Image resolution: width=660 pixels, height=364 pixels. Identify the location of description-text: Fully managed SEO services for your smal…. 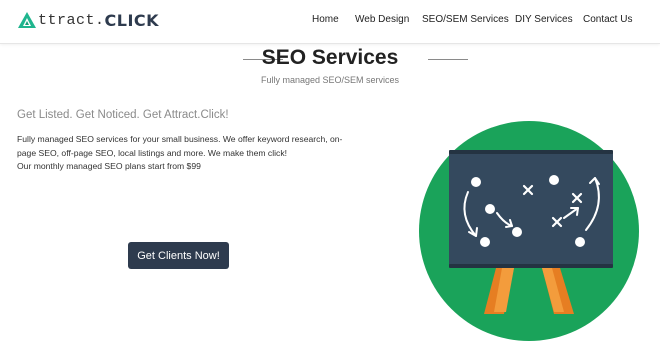
(180, 146).